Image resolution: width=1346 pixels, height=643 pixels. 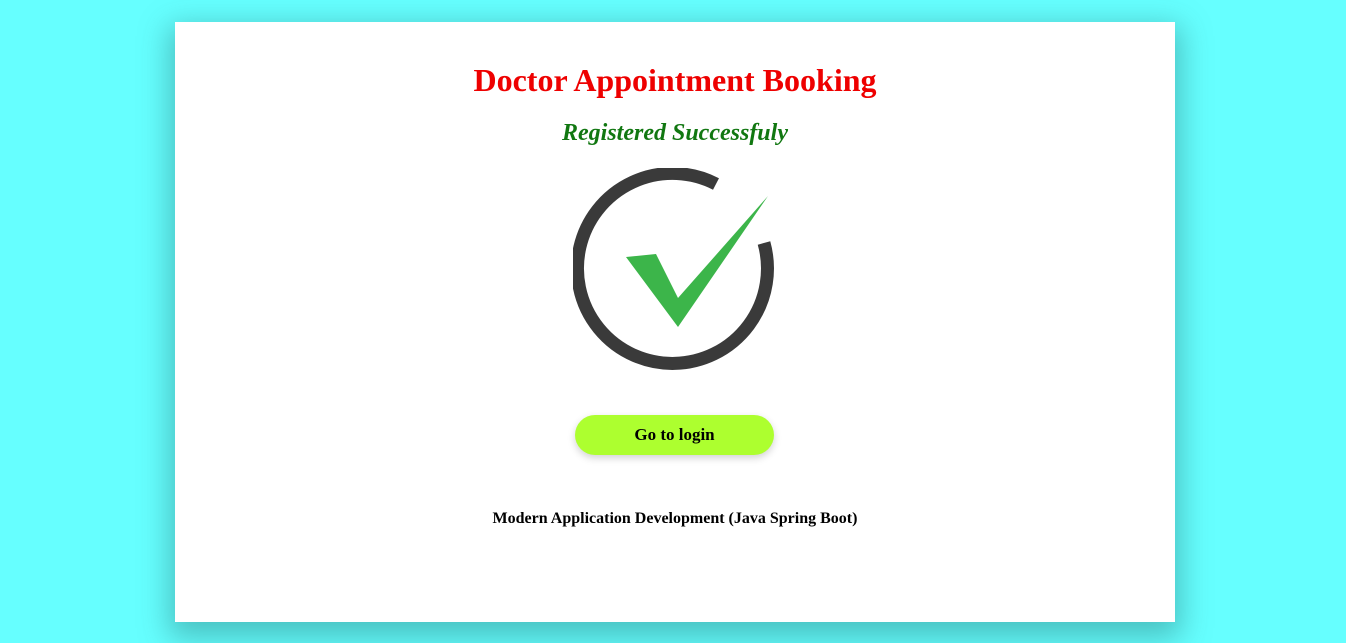 I want to click on success-message: Registered Successfuly, so click(x=675, y=133).